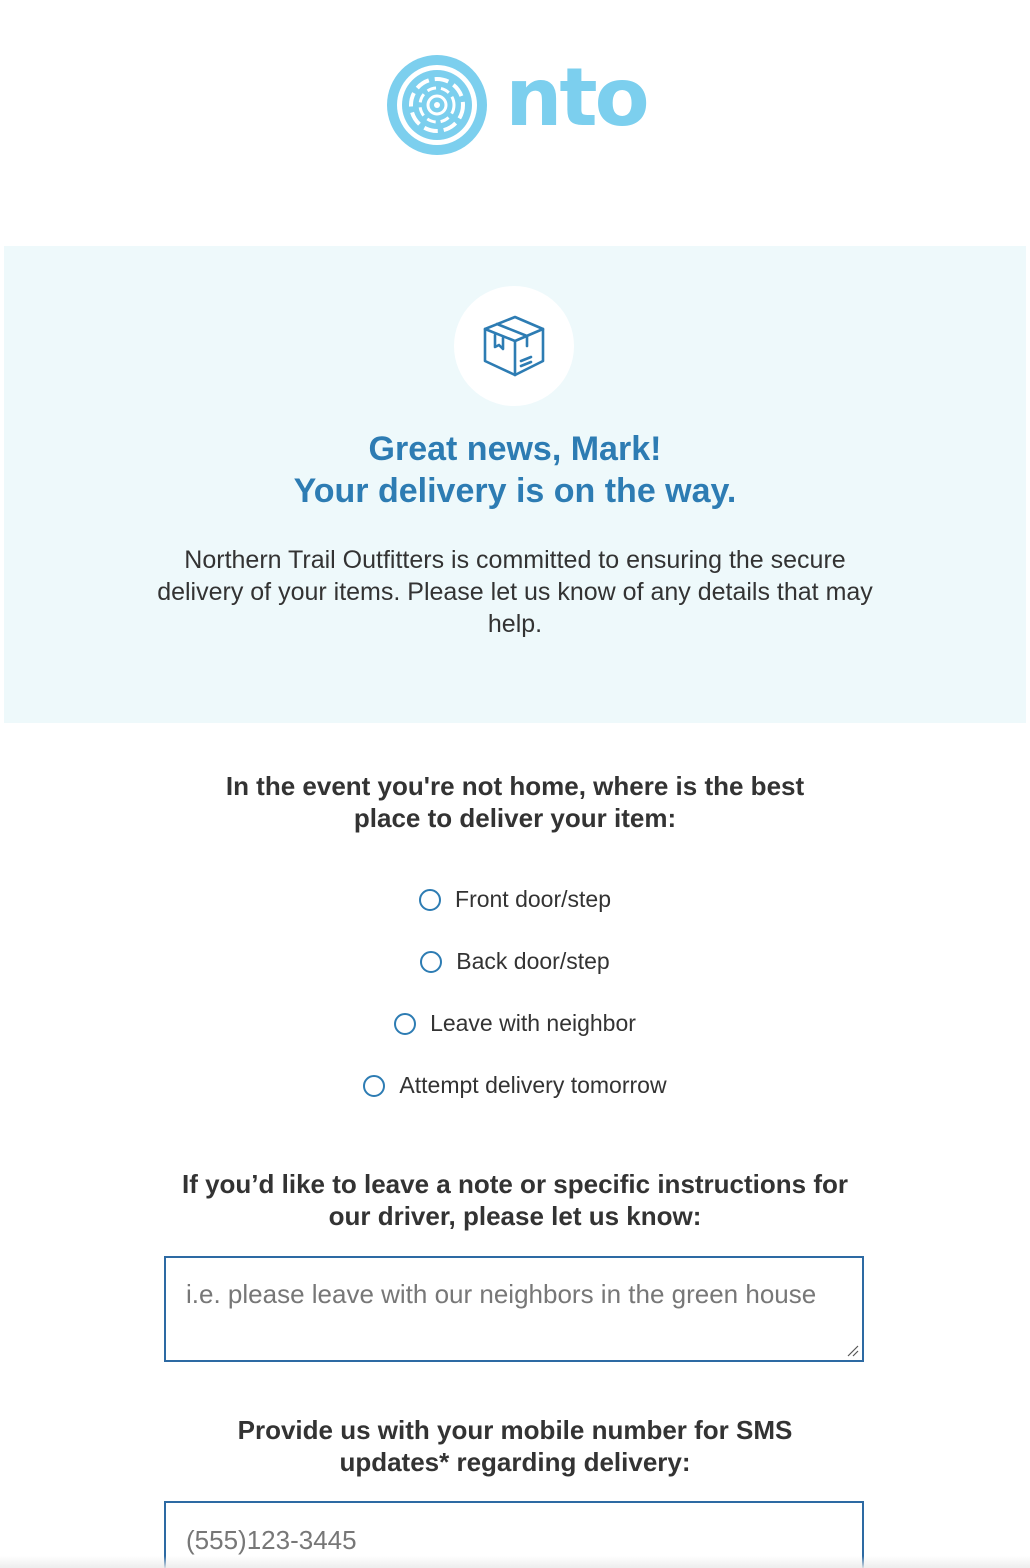  I want to click on hero-title-line1: Great news, Mark!, so click(515, 449).